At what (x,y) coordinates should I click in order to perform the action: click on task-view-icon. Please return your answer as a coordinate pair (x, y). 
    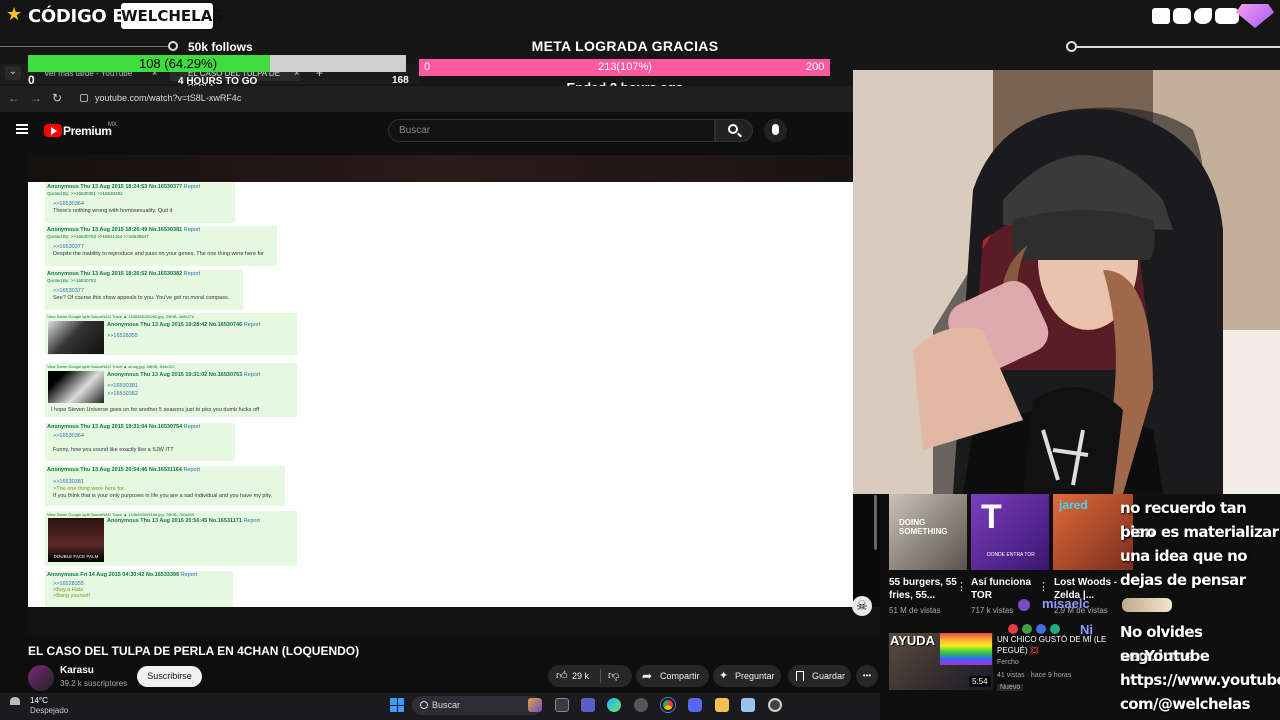
    Looking at the image, I should click on (562, 705).